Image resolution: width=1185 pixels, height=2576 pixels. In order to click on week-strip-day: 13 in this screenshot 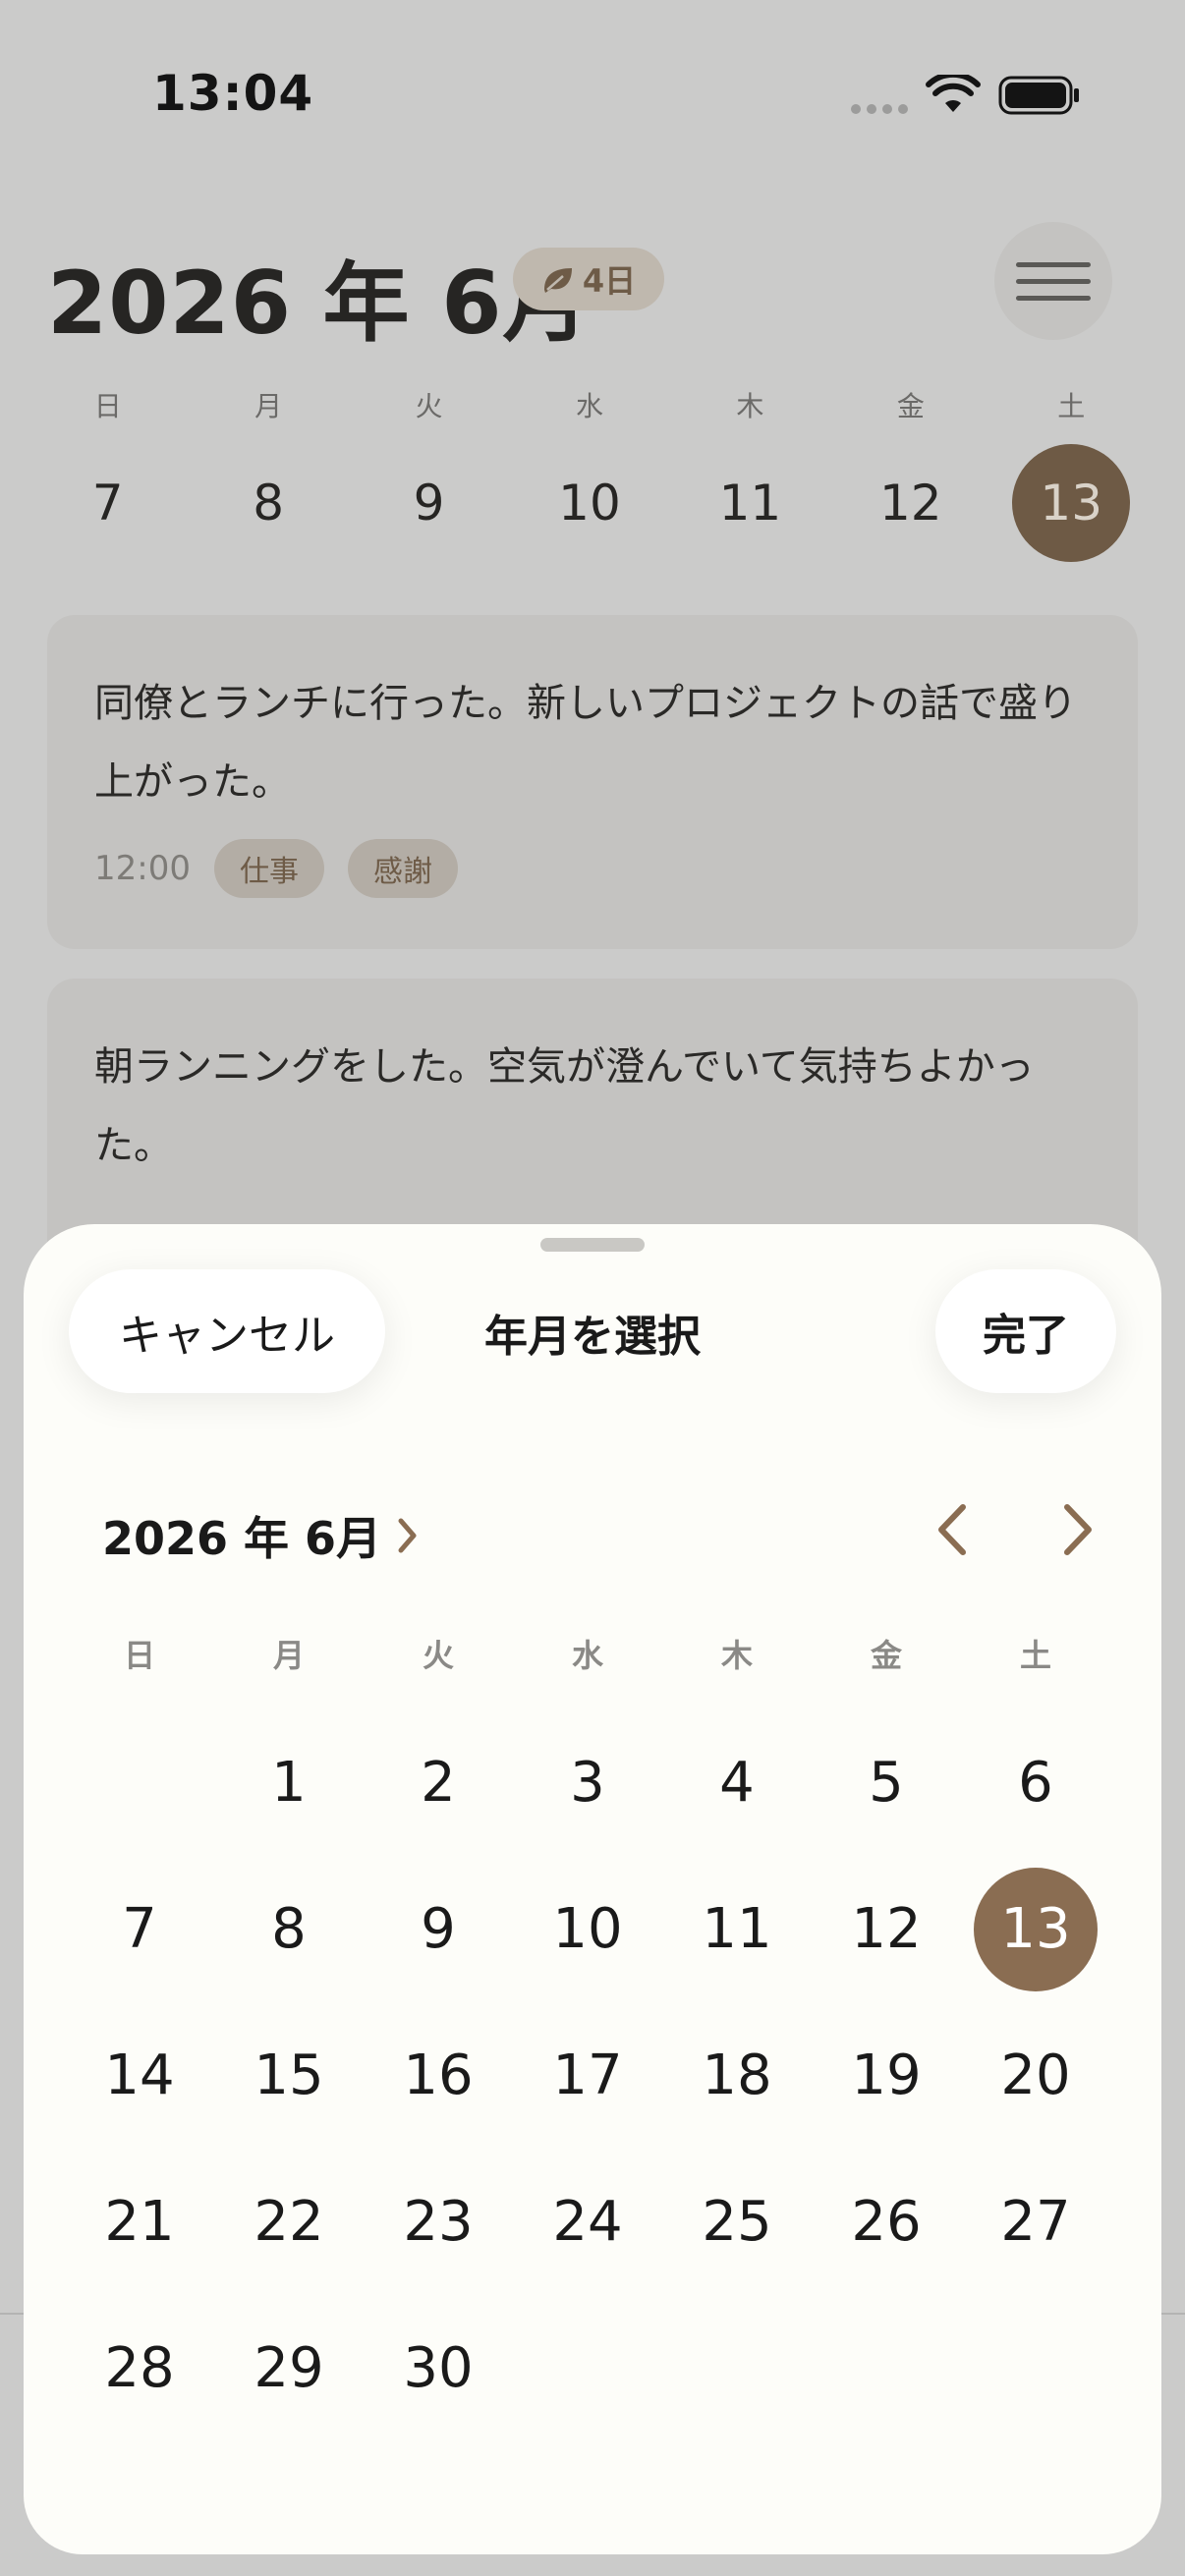, I will do `click(1072, 503)`.